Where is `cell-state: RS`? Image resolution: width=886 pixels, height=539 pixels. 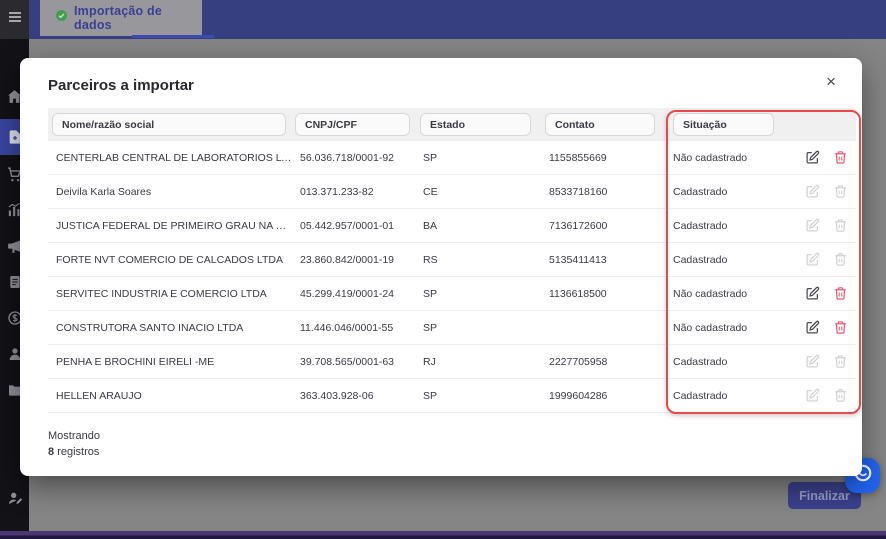
cell-state: RS is located at coordinates (430, 259).